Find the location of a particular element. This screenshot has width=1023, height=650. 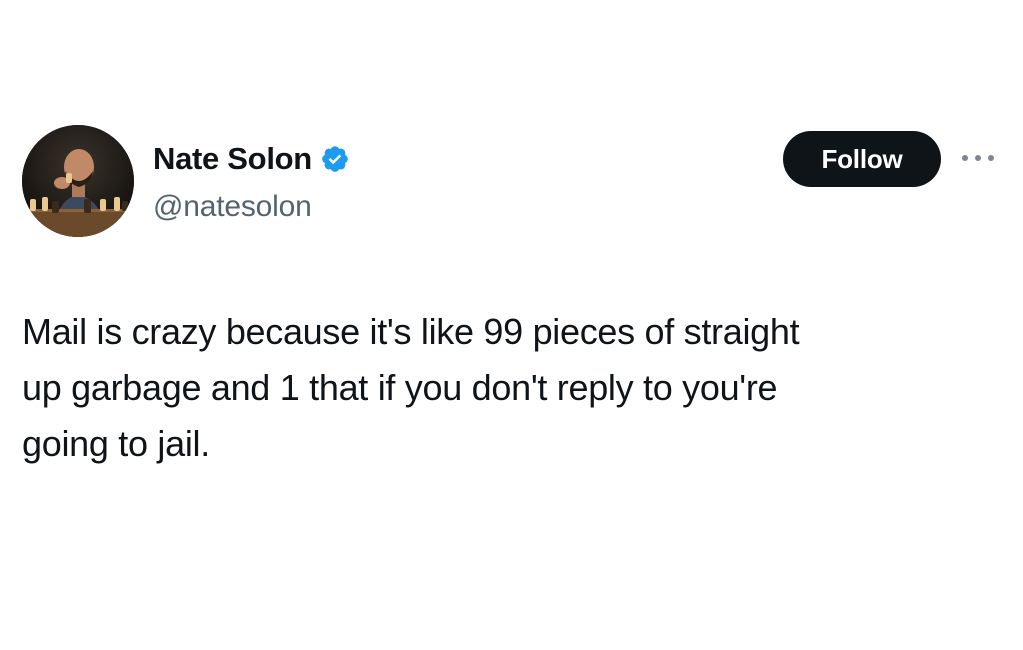

ellipsis-icon is located at coordinates (978, 158).